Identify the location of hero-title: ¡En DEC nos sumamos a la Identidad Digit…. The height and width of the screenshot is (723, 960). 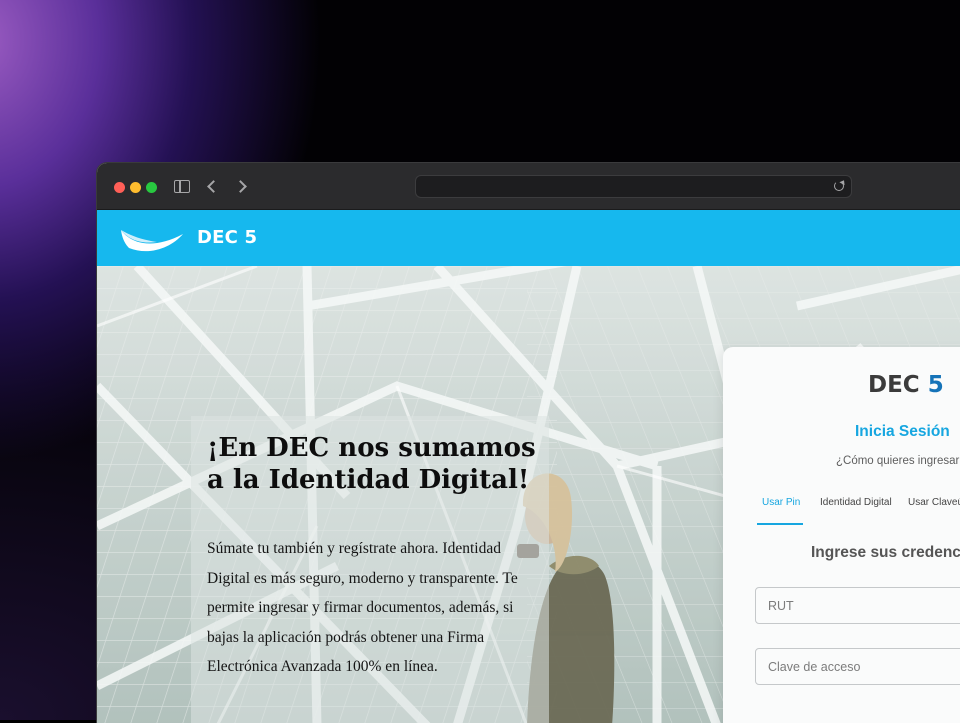
(371, 464).